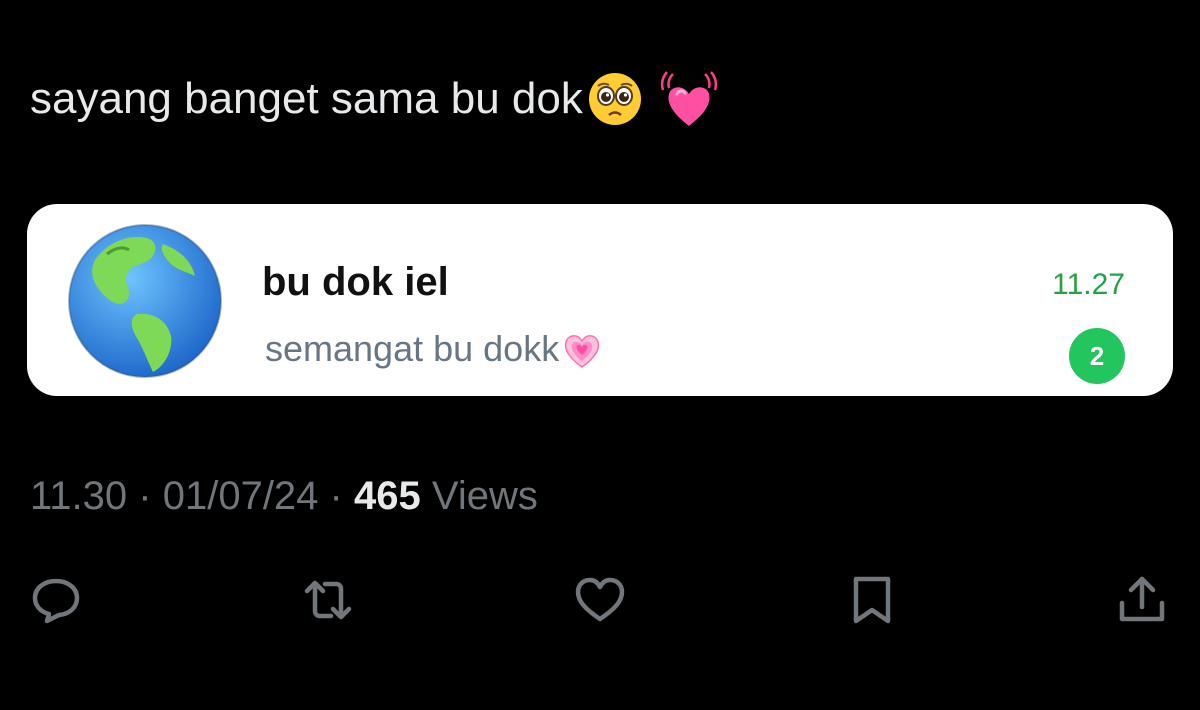 The width and height of the screenshot is (1200, 710). I want to click on contact-name: bu dok iel, so click(355, 282).